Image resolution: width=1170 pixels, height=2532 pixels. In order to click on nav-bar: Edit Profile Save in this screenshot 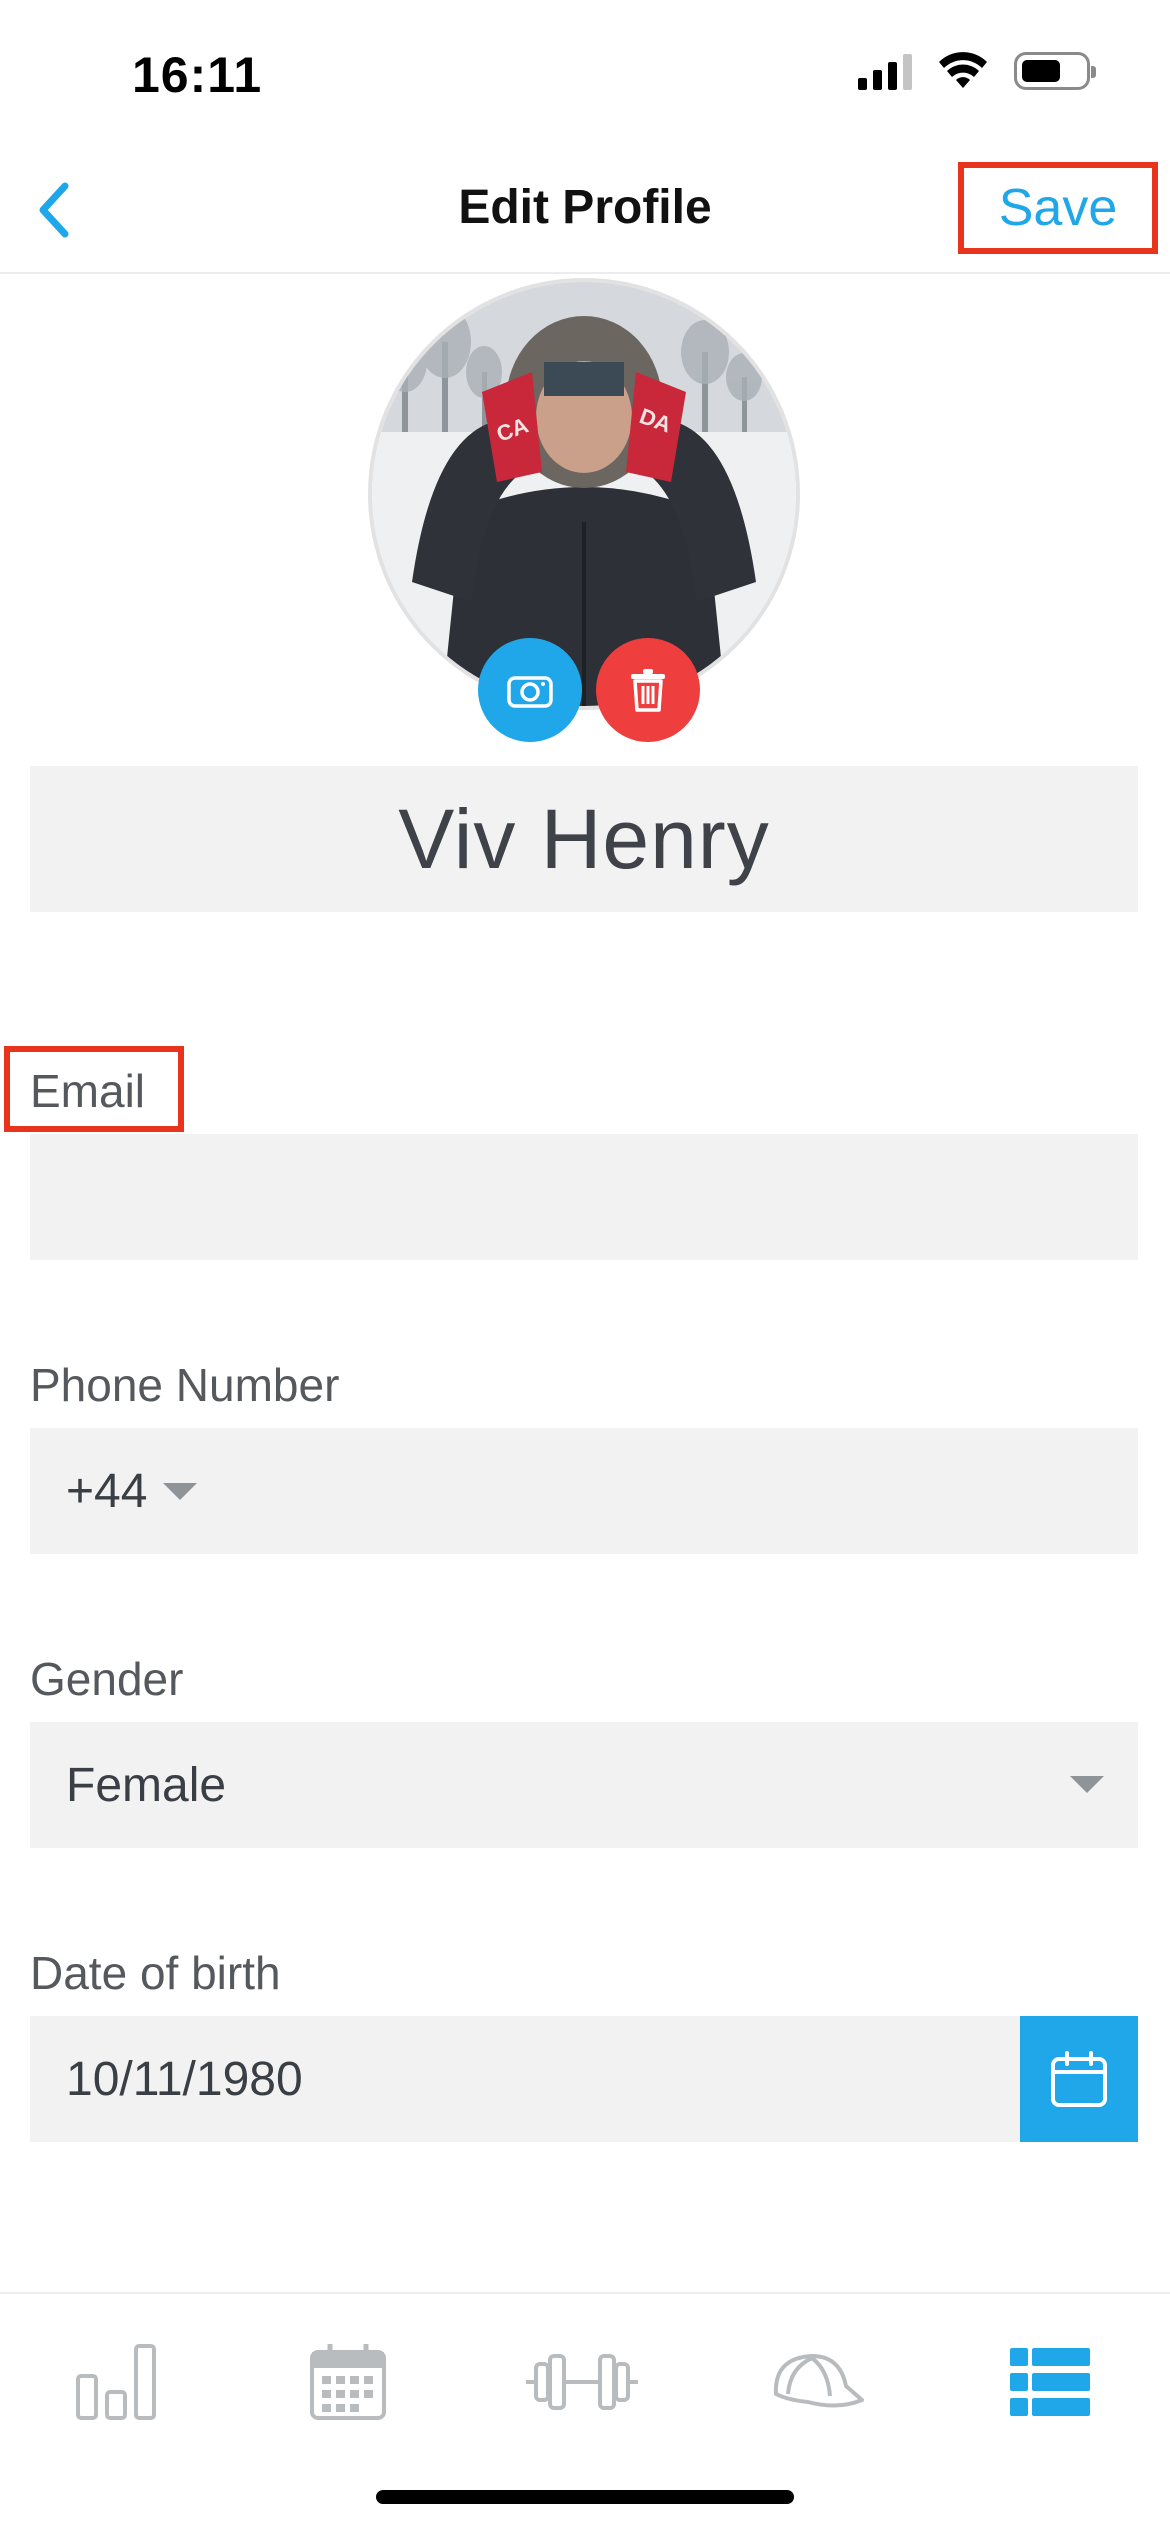, I will do `click(585, 212)`.